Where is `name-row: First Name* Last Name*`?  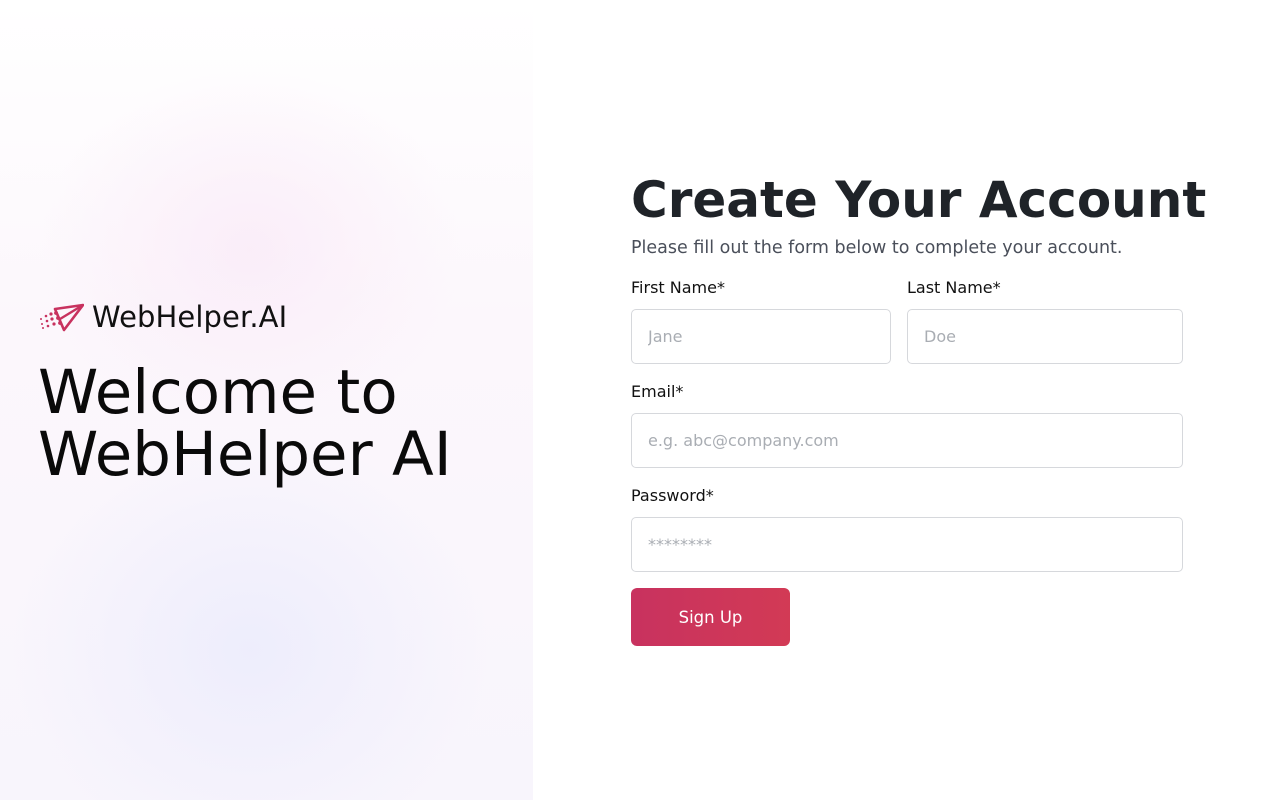 name-row: First Name* Last Name* is located at coordinates (907, 321).